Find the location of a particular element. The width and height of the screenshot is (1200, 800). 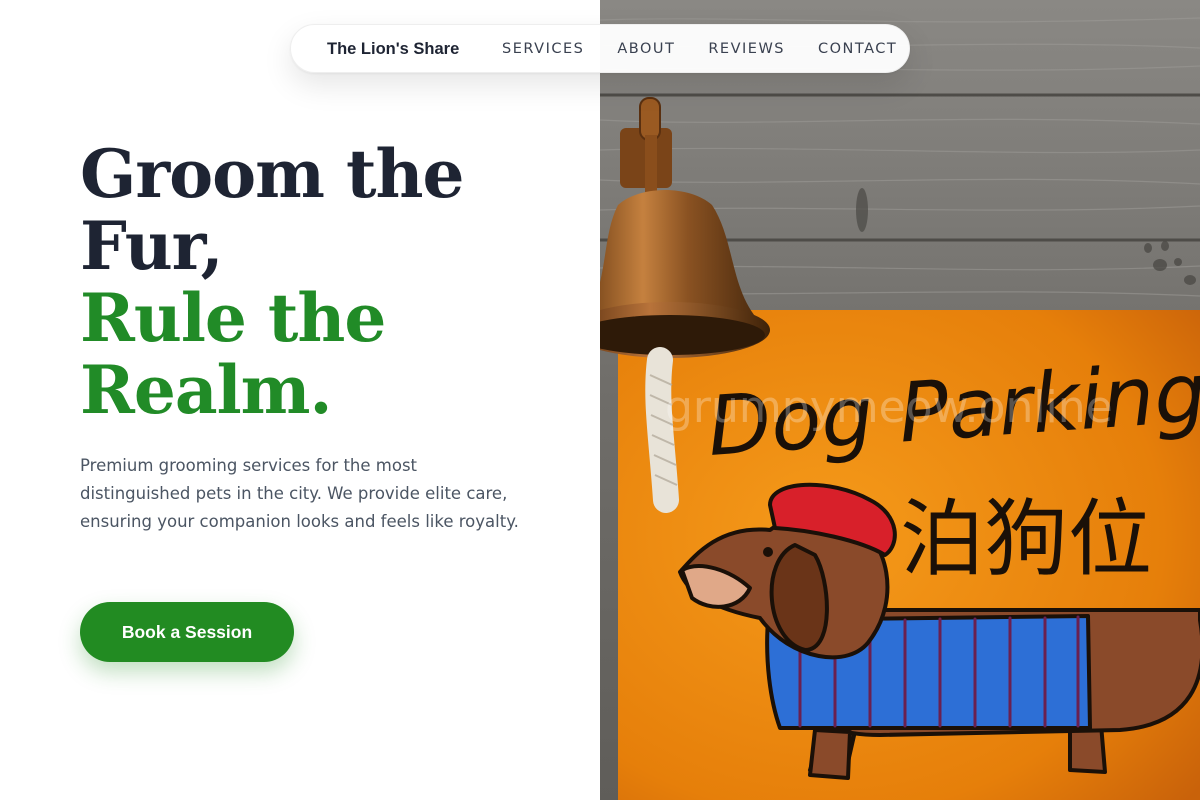

nav-link-contact: CONTACT is located at coordinates (857, 49).